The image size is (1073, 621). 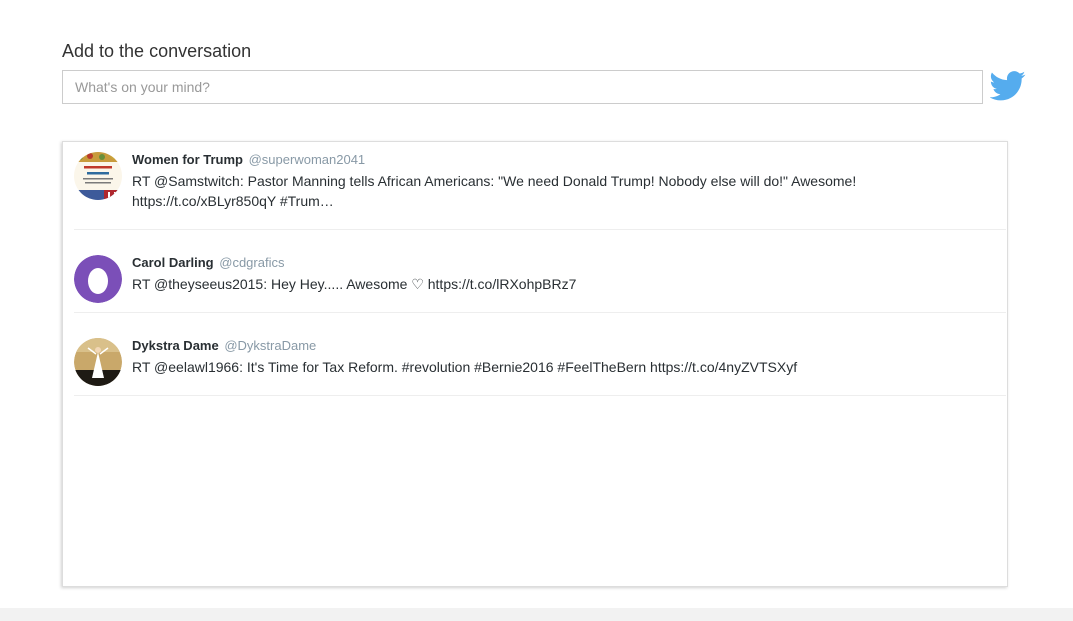 What do you see at coordinates (251, 262) in the screenshot?
I see `author-handle: @cdgrafics` at bounding box center [251, 262].